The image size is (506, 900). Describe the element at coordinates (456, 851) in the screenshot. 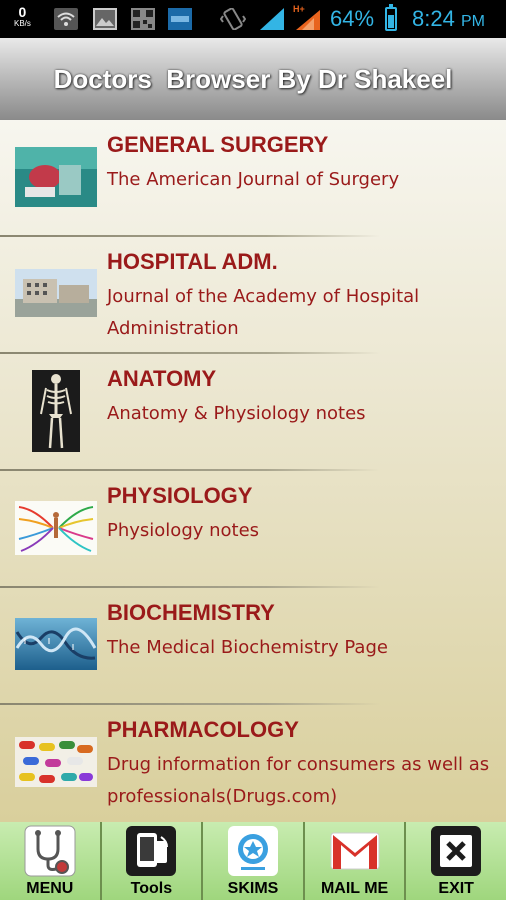

I see `exit-icon` at that location.